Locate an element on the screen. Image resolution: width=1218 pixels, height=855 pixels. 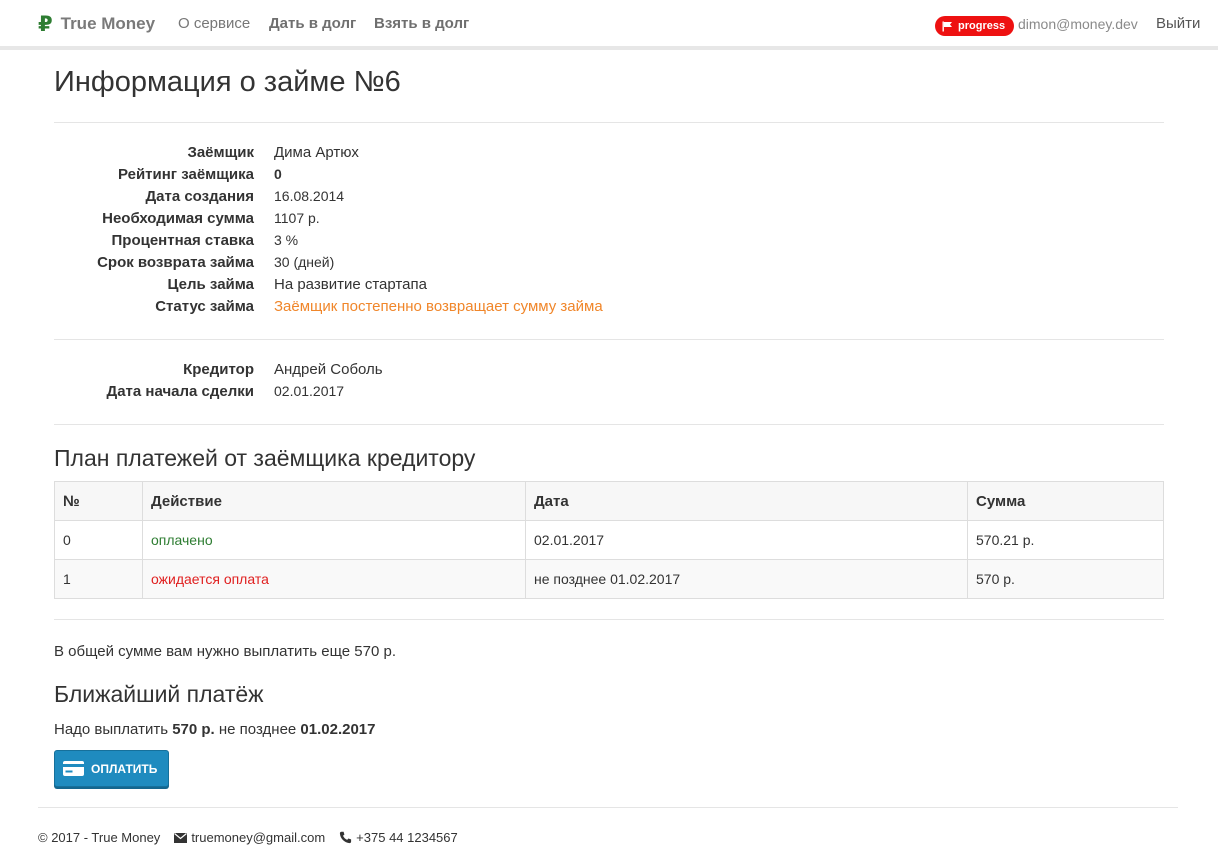
column-header-action: Действие is located at coordinates (334, 501).